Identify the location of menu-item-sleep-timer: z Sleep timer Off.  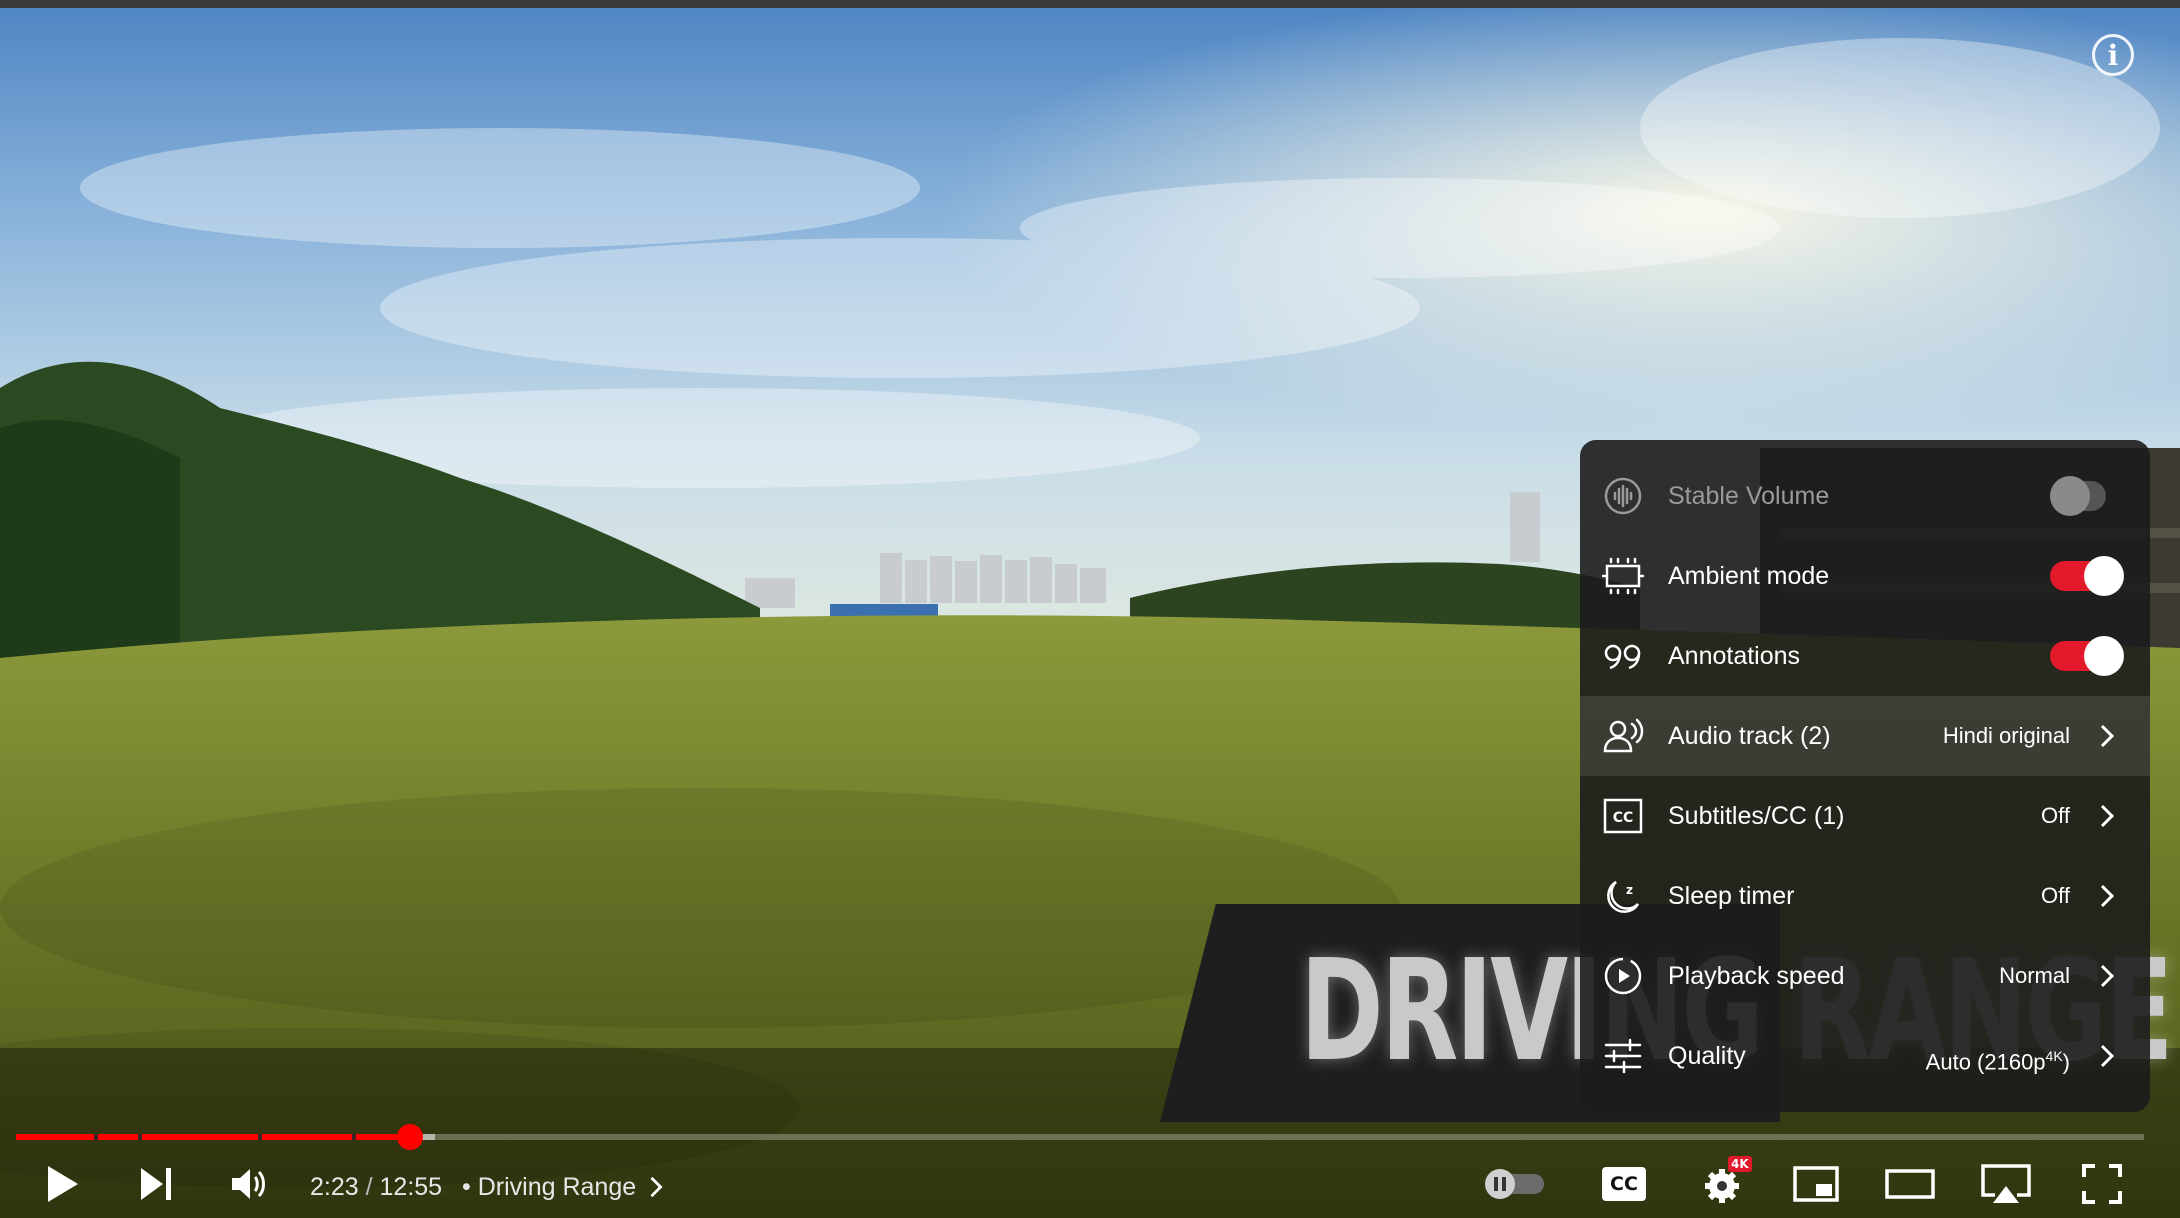
(1865, 896).